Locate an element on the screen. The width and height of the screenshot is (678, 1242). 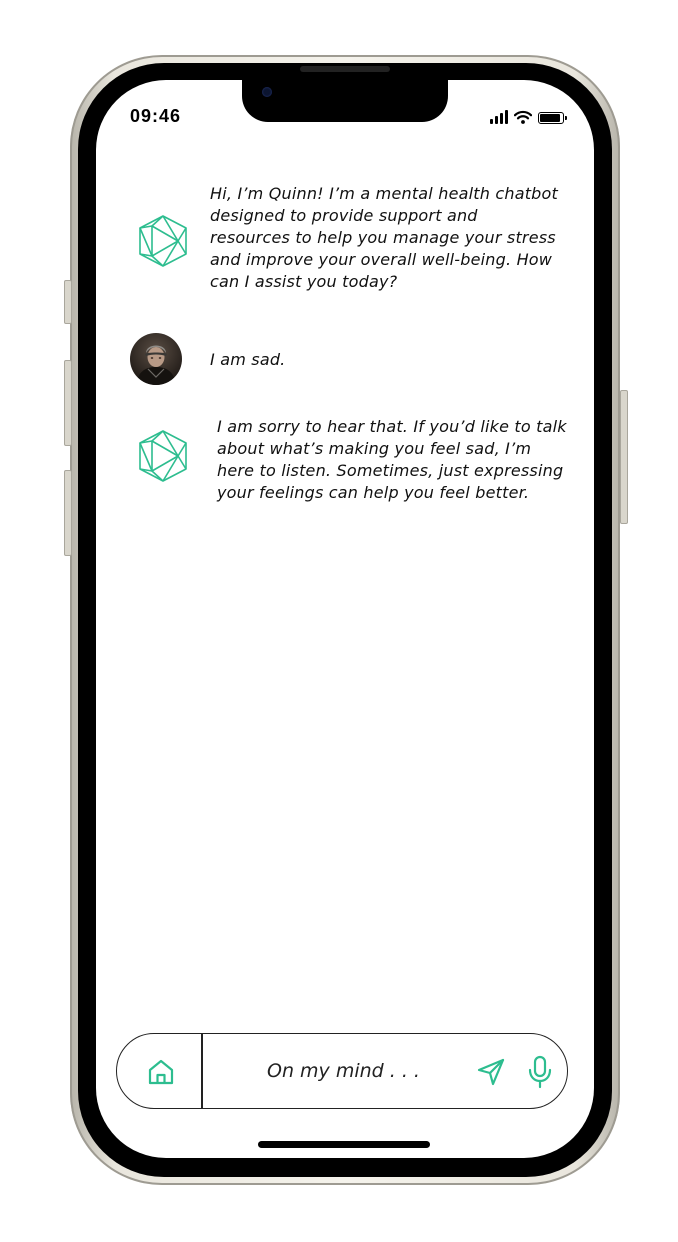
message-line: and improve your overall well-being. How is located at coordinates (381, 259).